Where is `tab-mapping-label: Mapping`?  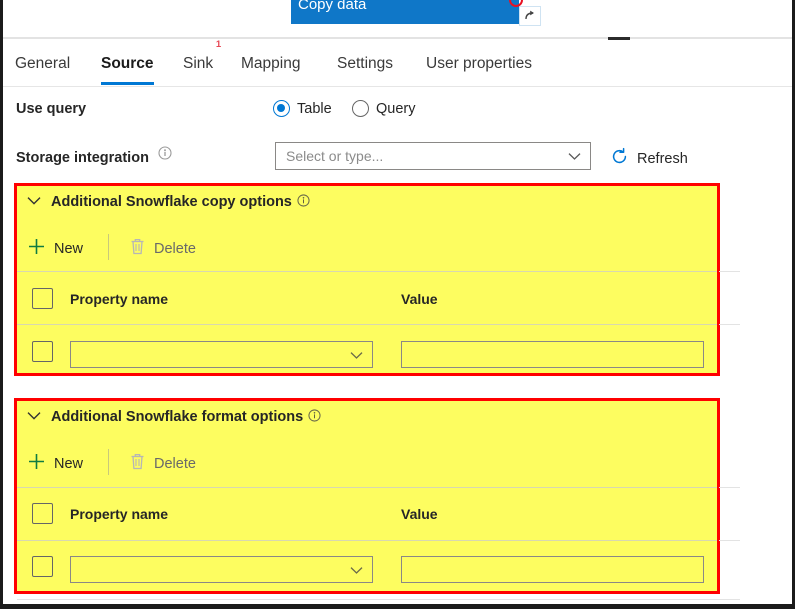
tab-mapping-label: Mapping is located at coordinates (271, 63).